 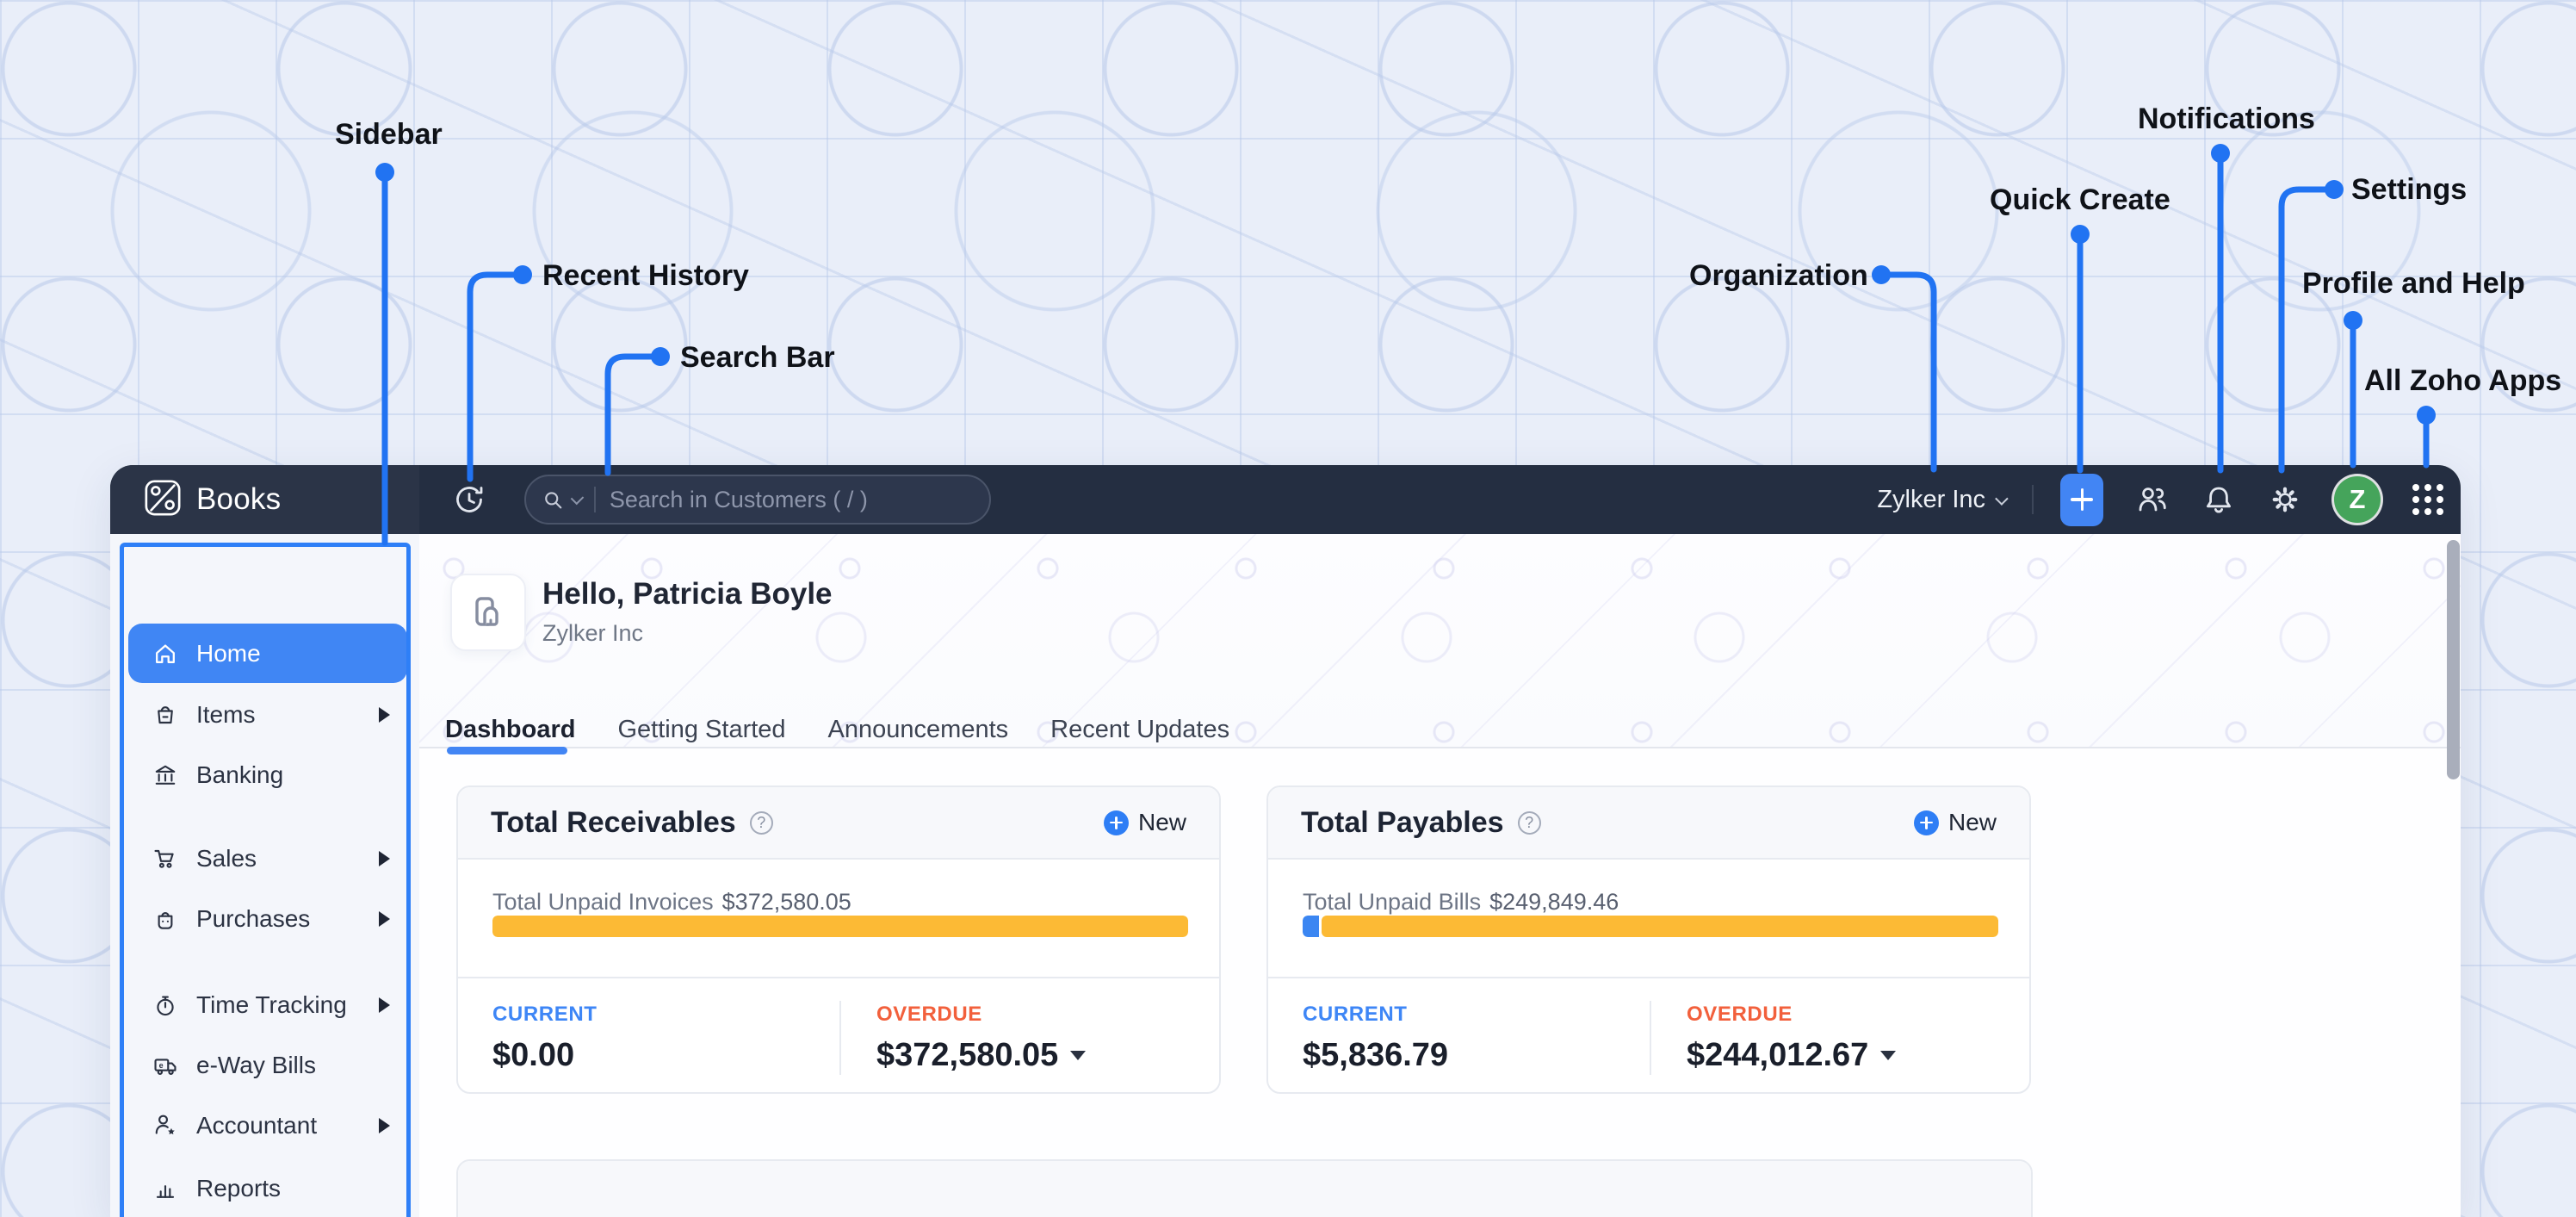 What do you see at coordinates (1393, 902) in the screenshot?
I see `unpaid-label: Total Unpaid Bills` at bounding box center [1393, 902].